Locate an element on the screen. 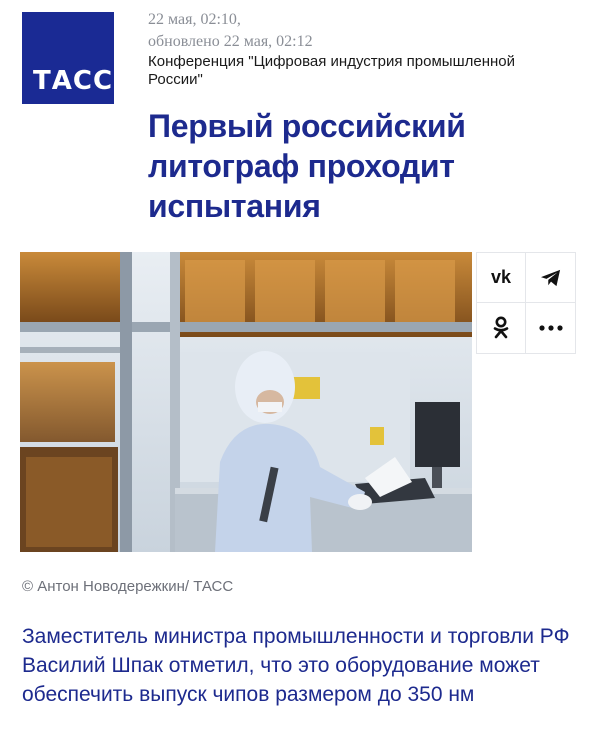  share-odnoklassniki is located at coordinates (501, 328).